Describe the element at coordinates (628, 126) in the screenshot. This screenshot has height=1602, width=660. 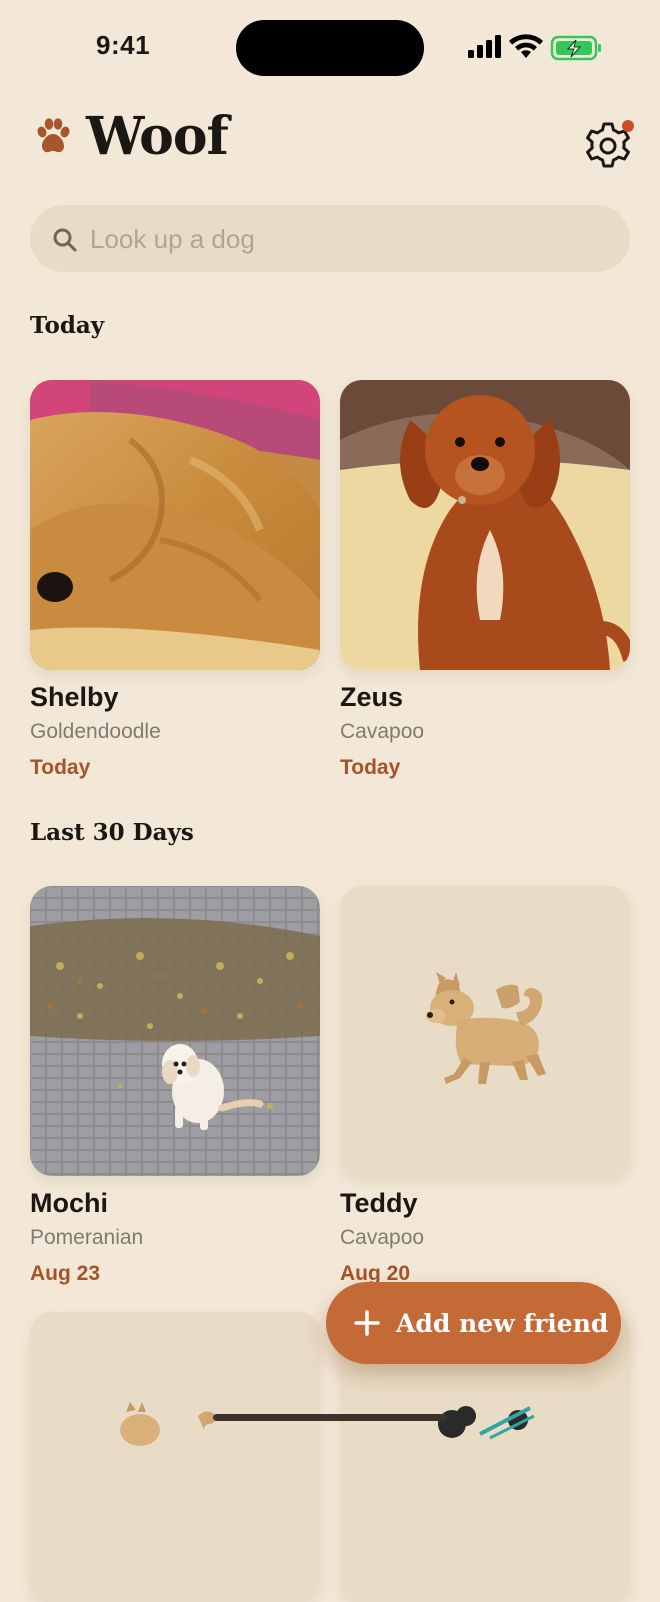
I see `notification-dot` at that location.